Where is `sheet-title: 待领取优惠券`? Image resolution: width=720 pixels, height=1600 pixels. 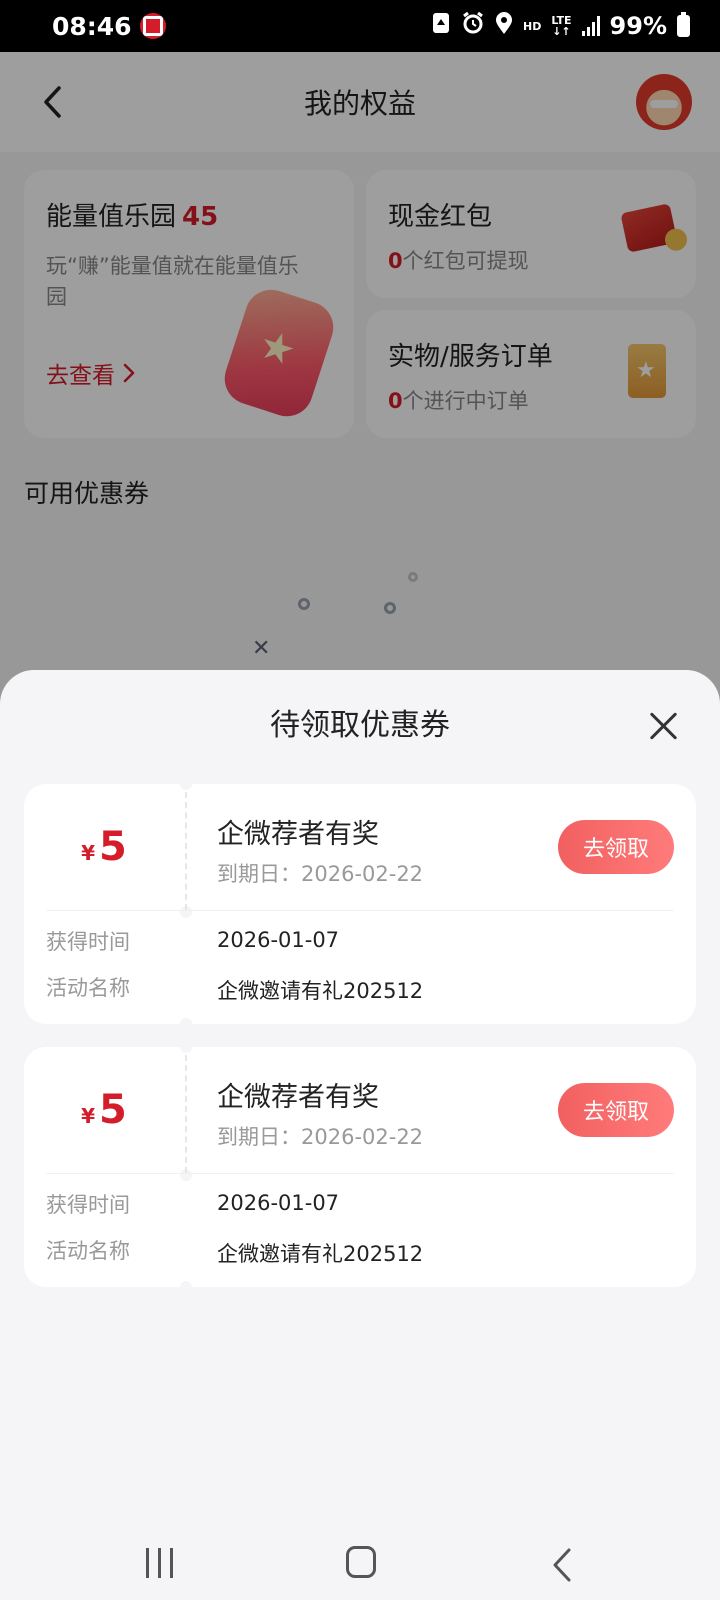
sheet-title: 待领取优惠券 is located at coordinates (360, 725).